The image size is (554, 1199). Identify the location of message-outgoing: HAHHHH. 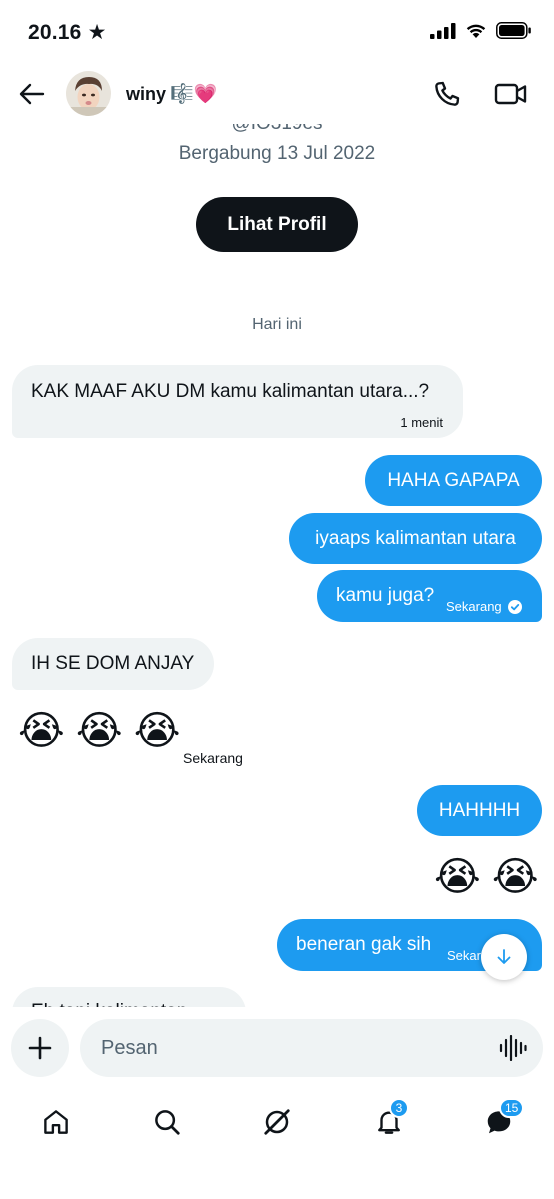
(479, 810).